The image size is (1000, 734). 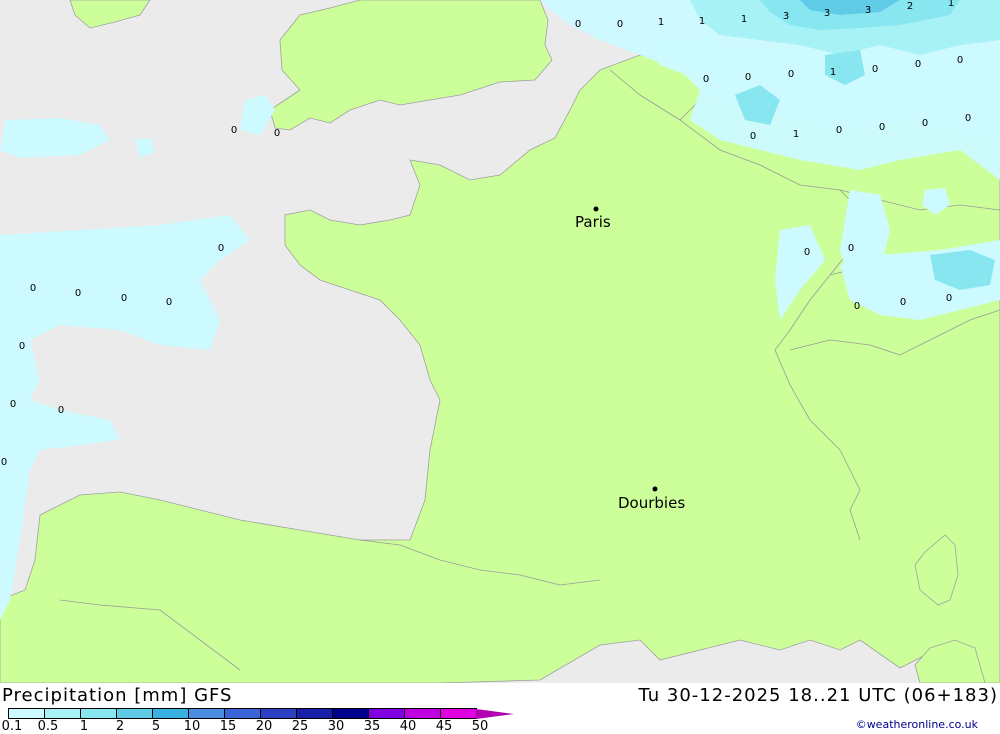 I want to click on precipitation-legend, so click(x=261, y=713).